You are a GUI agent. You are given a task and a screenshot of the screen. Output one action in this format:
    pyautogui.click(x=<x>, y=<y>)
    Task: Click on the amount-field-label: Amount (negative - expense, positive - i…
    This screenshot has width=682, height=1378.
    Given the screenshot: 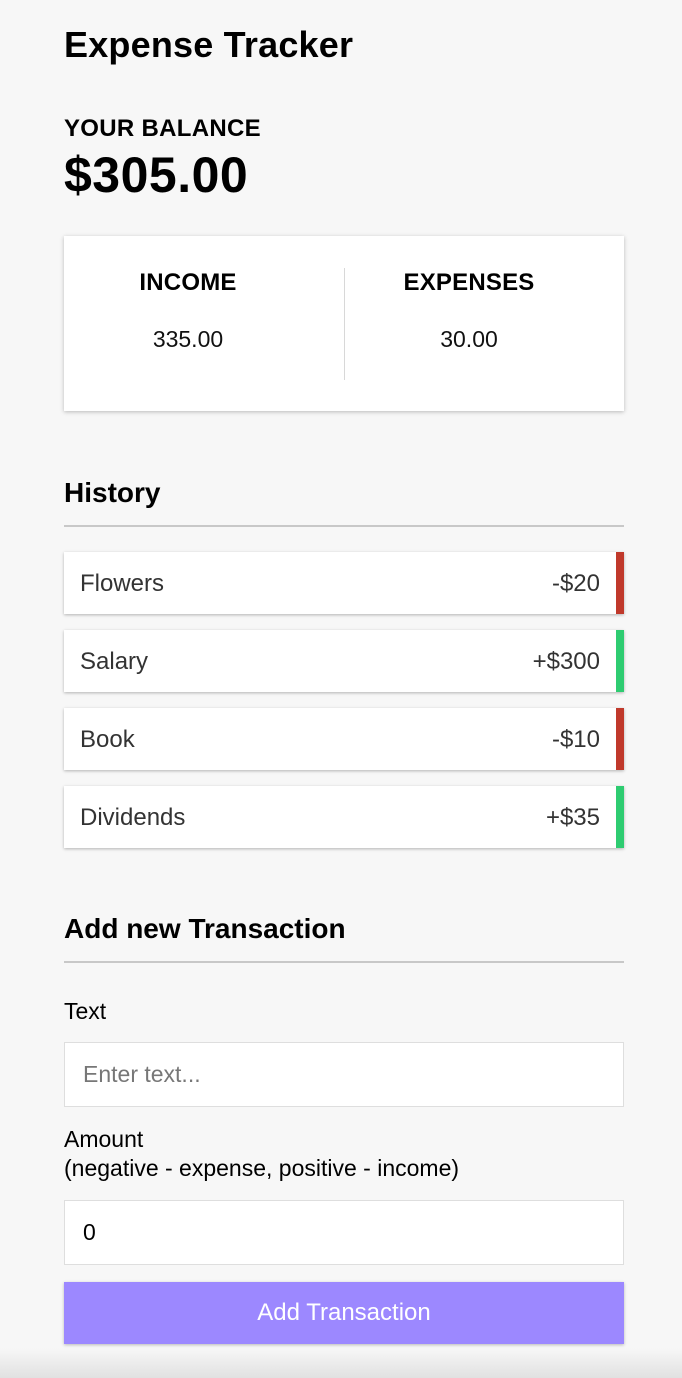 What is the action you would take?
    pyautogui.click(x=261, y=1154)
    